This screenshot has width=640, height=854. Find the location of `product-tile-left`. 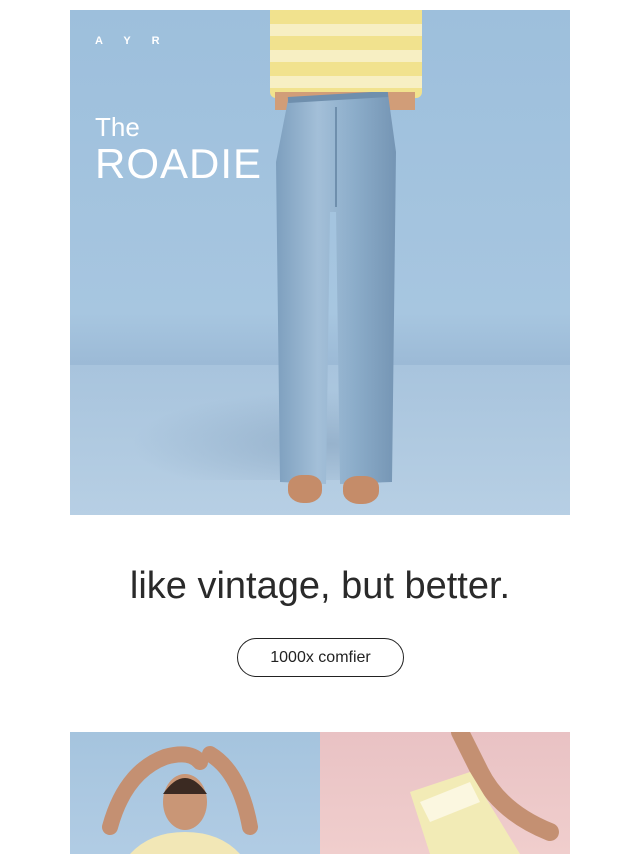

product-tile-left is located at coordinates (195, 793).